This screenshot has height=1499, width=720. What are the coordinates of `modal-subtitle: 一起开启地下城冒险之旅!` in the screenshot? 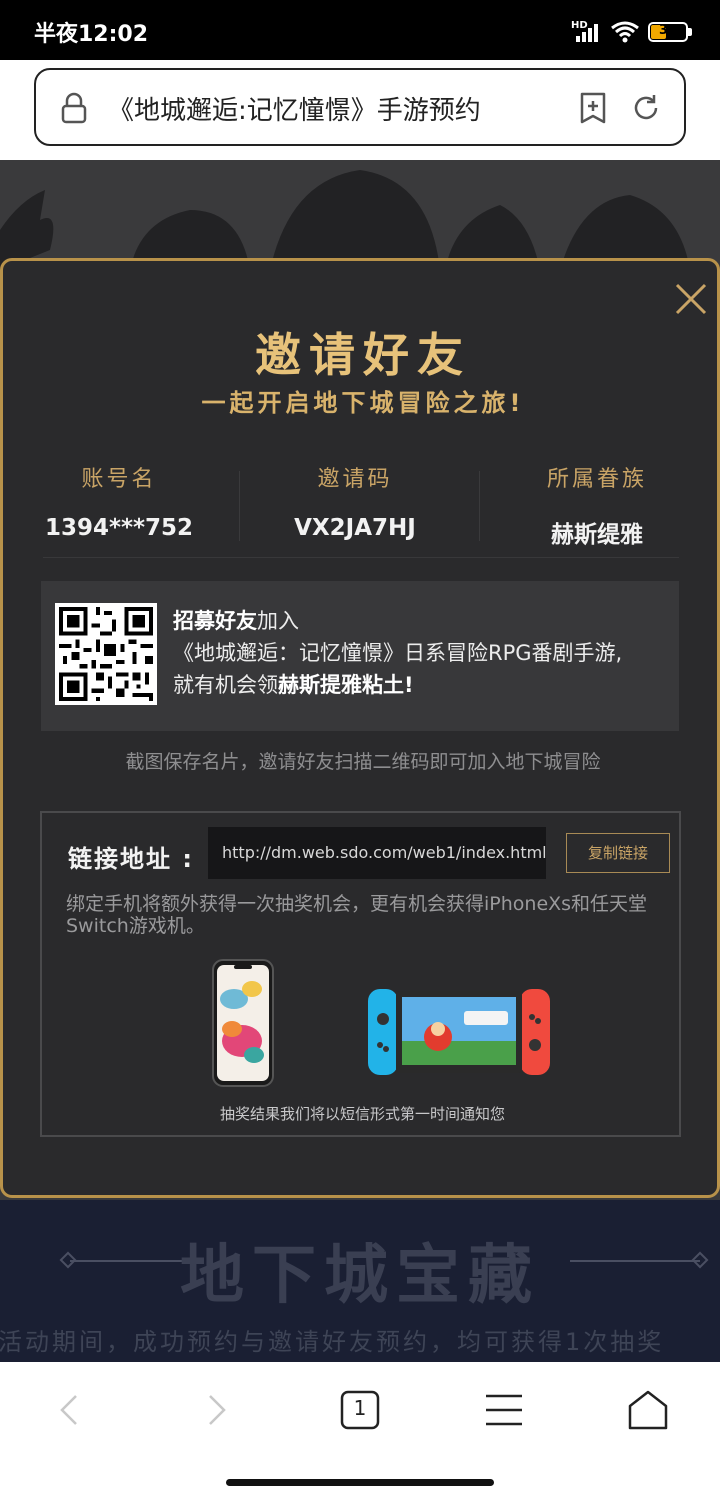 It's located at (363, 403).